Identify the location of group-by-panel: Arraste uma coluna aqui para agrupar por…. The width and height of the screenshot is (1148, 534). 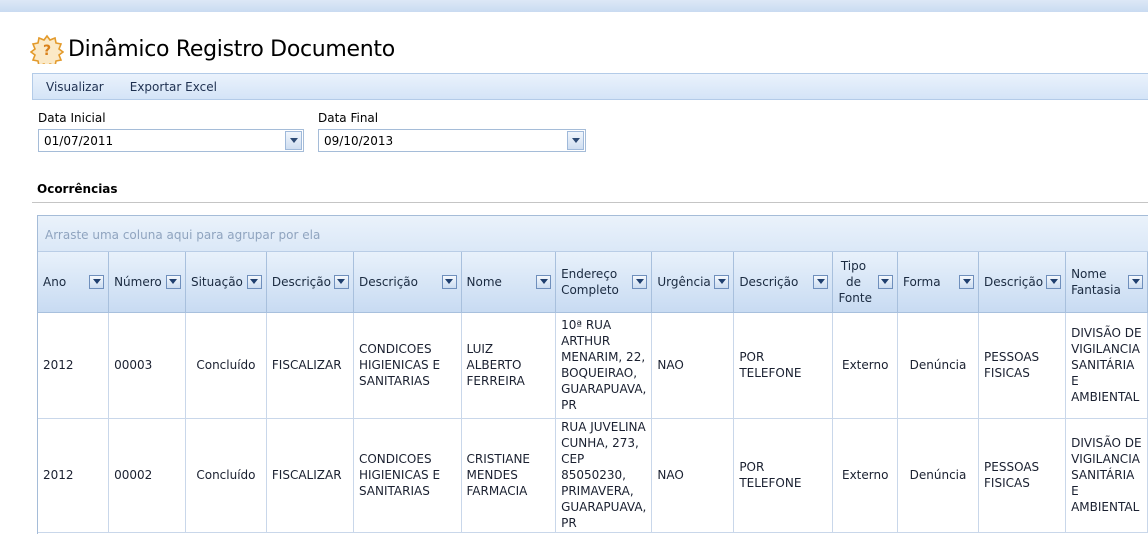
(593, 234).